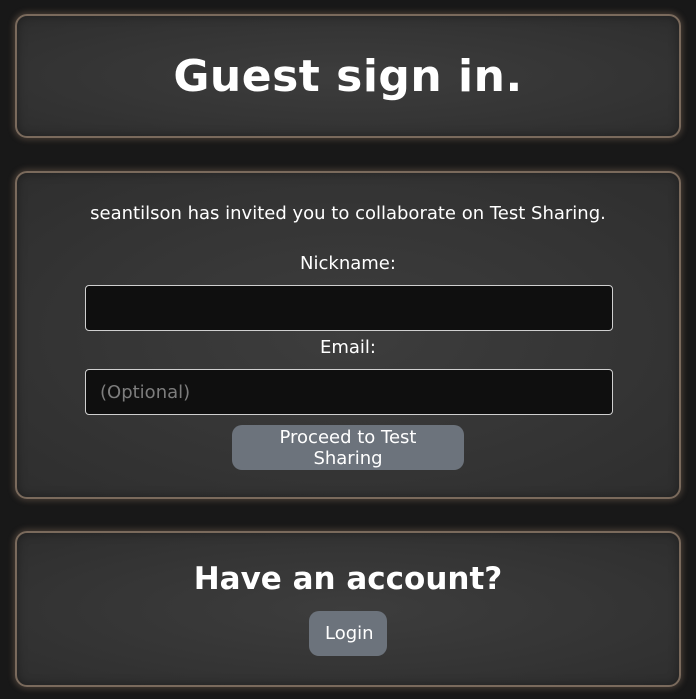  Describe the element at coordinates (349, 308) in the screenshot. I see `nickname-input` at that location.